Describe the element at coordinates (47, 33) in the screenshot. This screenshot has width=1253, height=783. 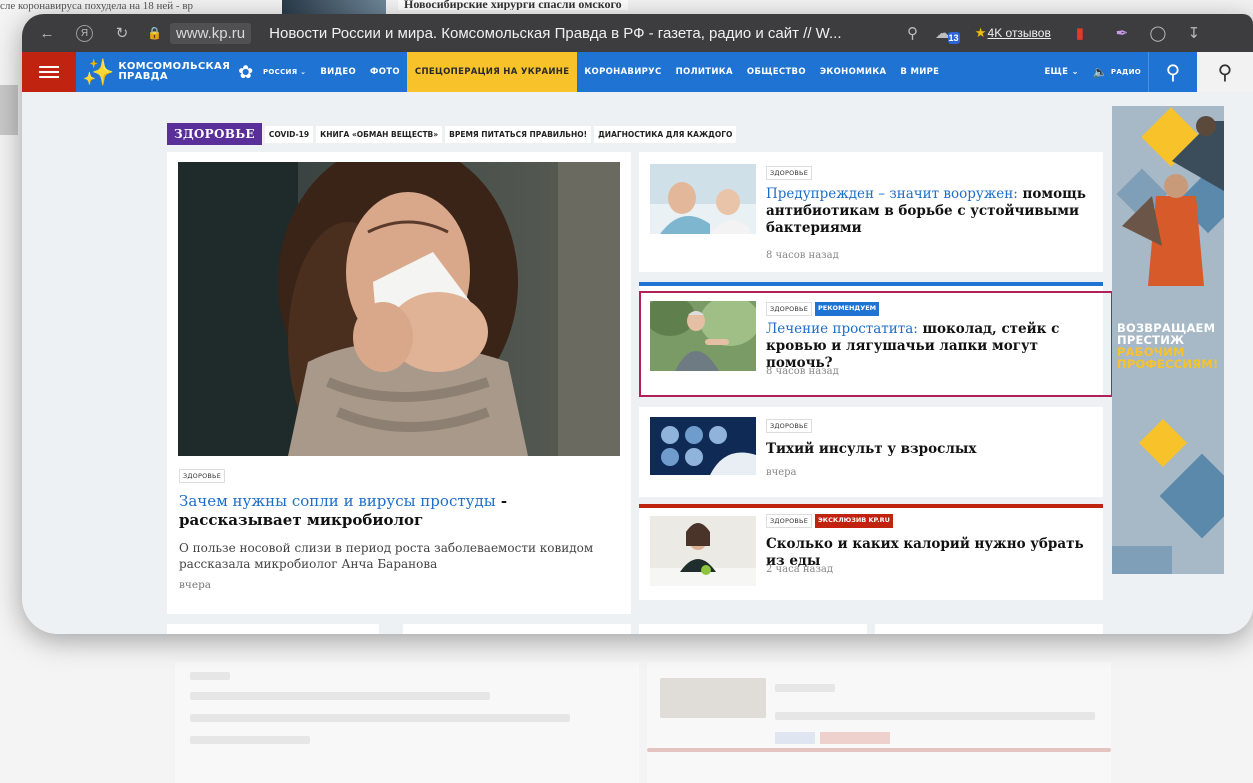
I see `back-icon: ←` at that location.